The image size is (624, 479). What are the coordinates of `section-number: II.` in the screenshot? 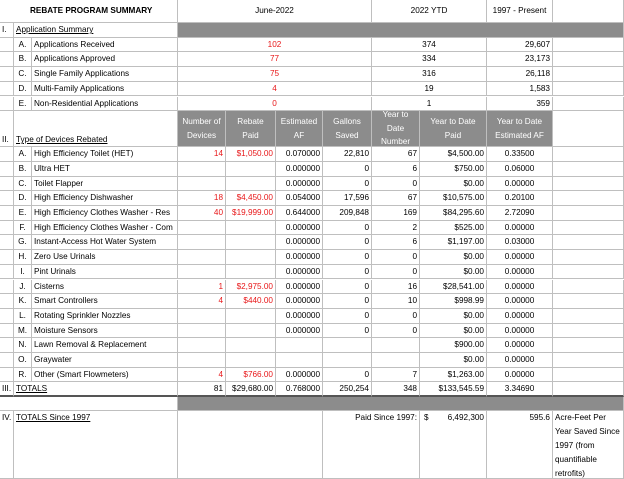 It's located at (7, 129).